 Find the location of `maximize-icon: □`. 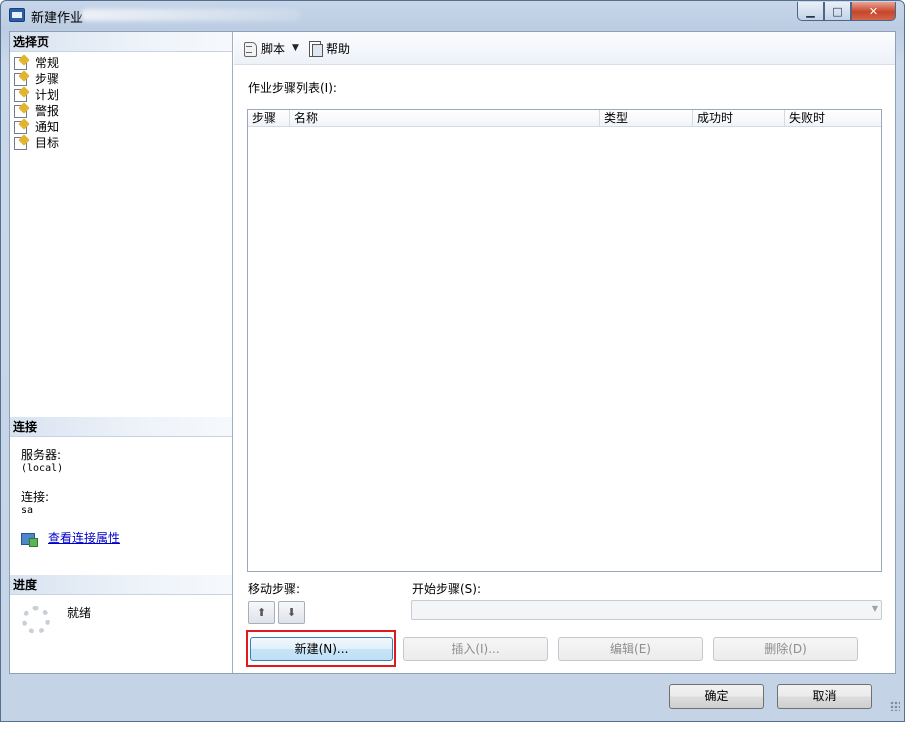

maximize-icon: □ is located at coordinates (837, 11).